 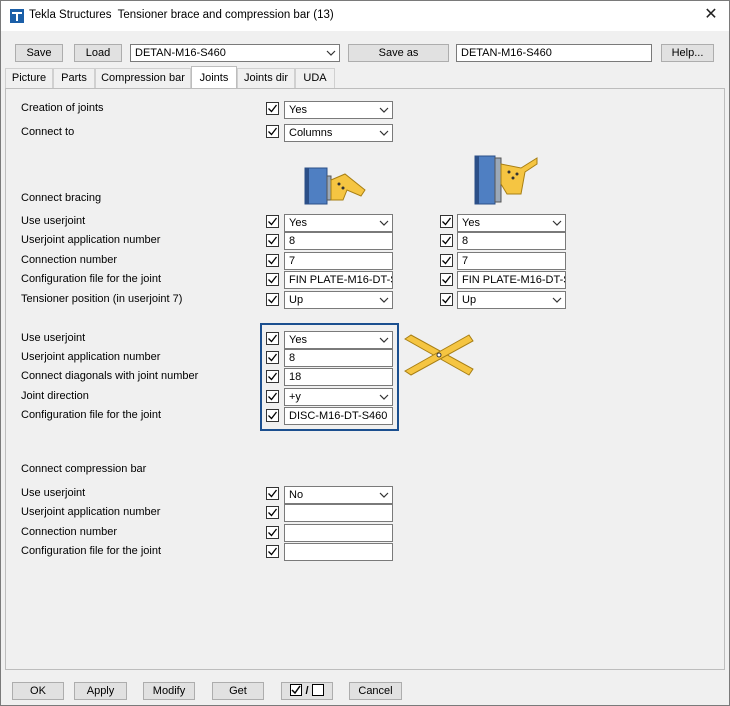 I want to click on bracing-config-file-checkbox-left, so click(x=272, y=279).